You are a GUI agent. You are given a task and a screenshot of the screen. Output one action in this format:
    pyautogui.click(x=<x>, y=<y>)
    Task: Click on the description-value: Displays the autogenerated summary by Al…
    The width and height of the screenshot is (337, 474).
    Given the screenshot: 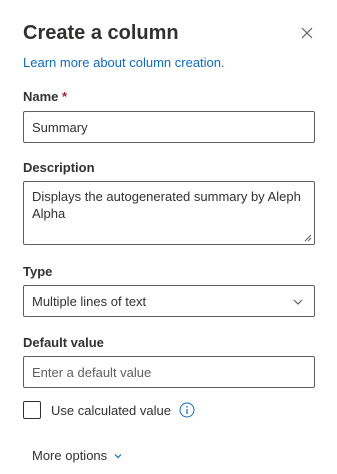 What is the action you would take?
    pyautogui.click(x=166, y=205)
    